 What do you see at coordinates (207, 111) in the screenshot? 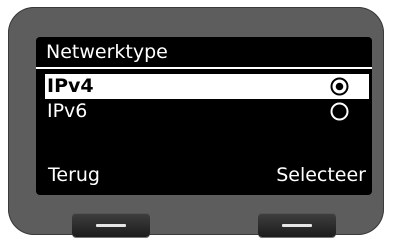
I see `option-ipv6: IPv6` at bounding box center [207, 111].